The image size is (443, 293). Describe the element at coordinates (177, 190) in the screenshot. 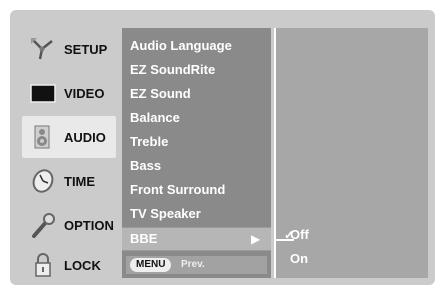

I see `menu-item-front-surround: Front Surround` at that location.